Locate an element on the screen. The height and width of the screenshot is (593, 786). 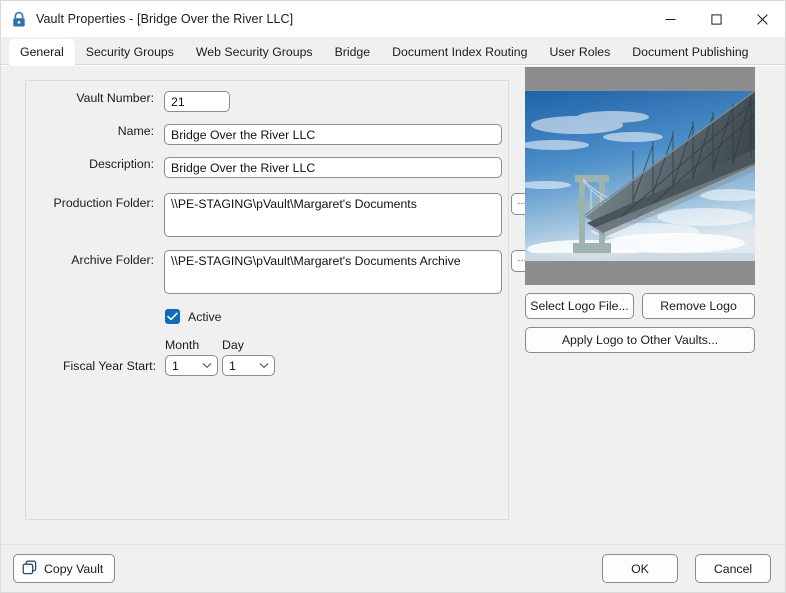
minimize-button is located at coordinates (670, 19).